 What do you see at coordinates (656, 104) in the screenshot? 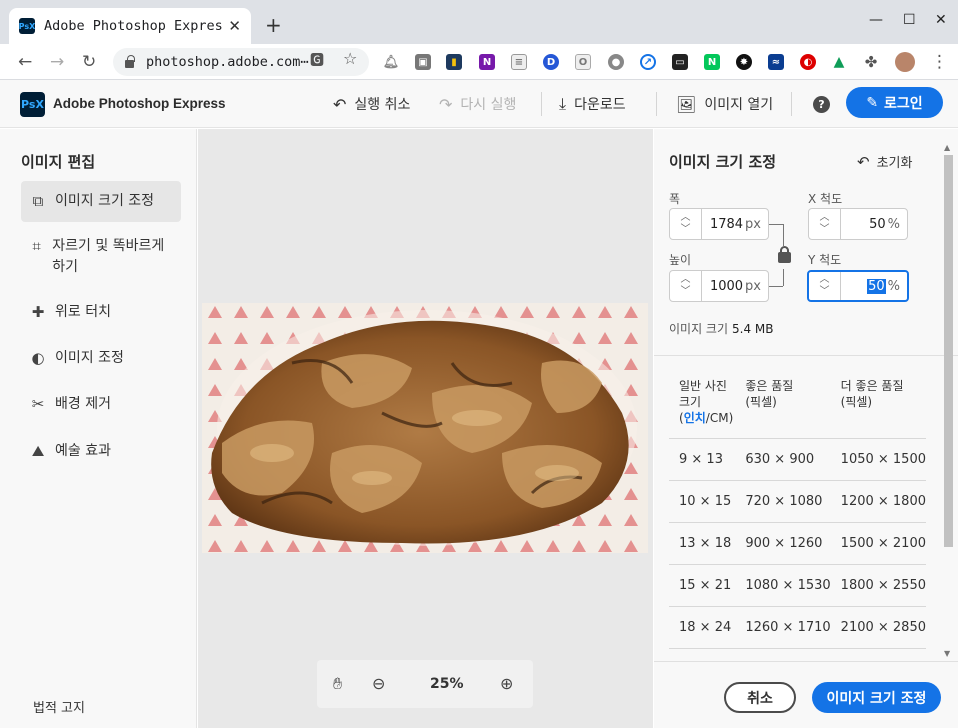
I see `header-divider` at bounding box center [656, 104].